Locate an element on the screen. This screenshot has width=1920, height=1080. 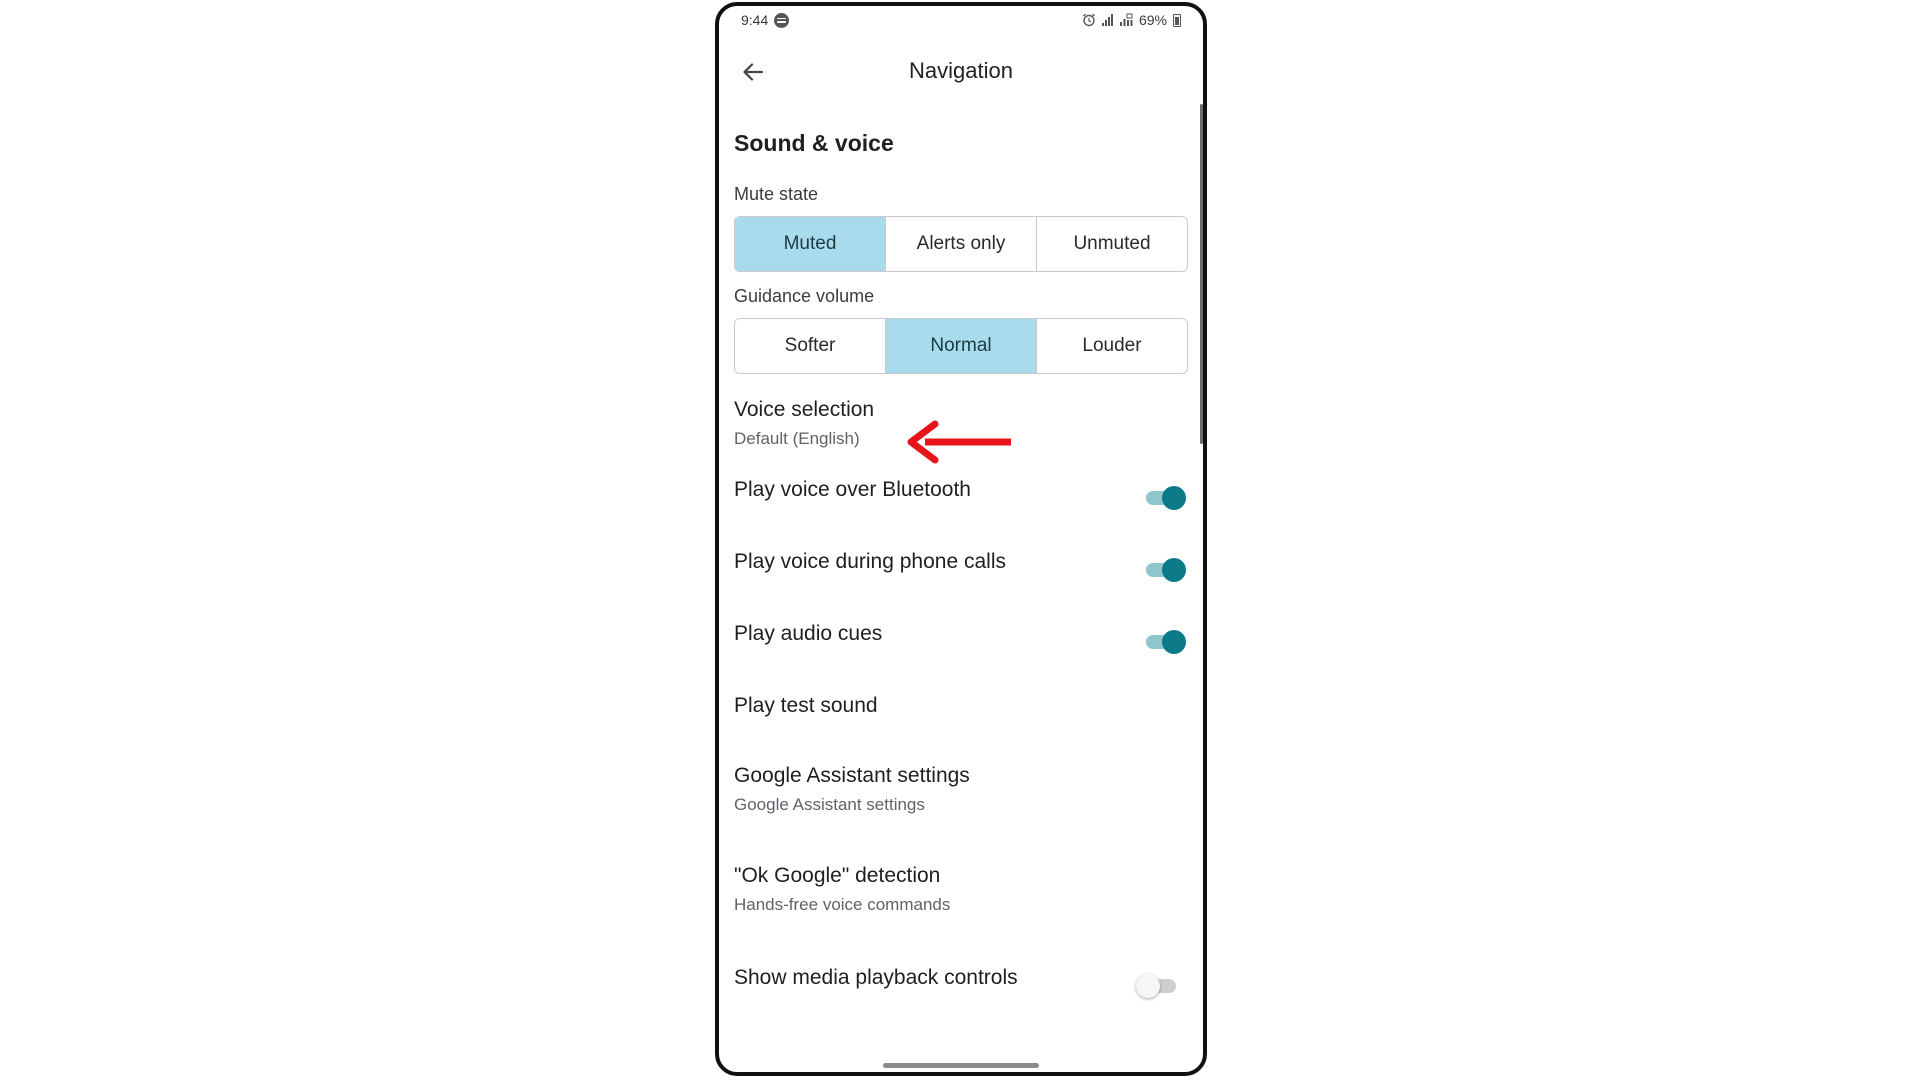
spotify-icon is located at coordinates (782, 20).